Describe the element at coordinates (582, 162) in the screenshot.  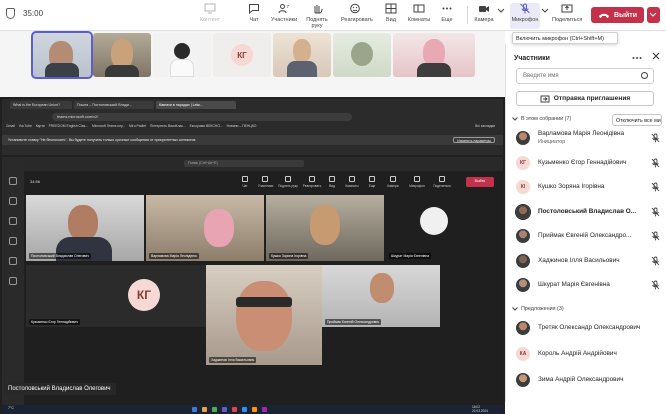
I see `participant-name: Кузьменко Єгор Геннадійович` at that location.